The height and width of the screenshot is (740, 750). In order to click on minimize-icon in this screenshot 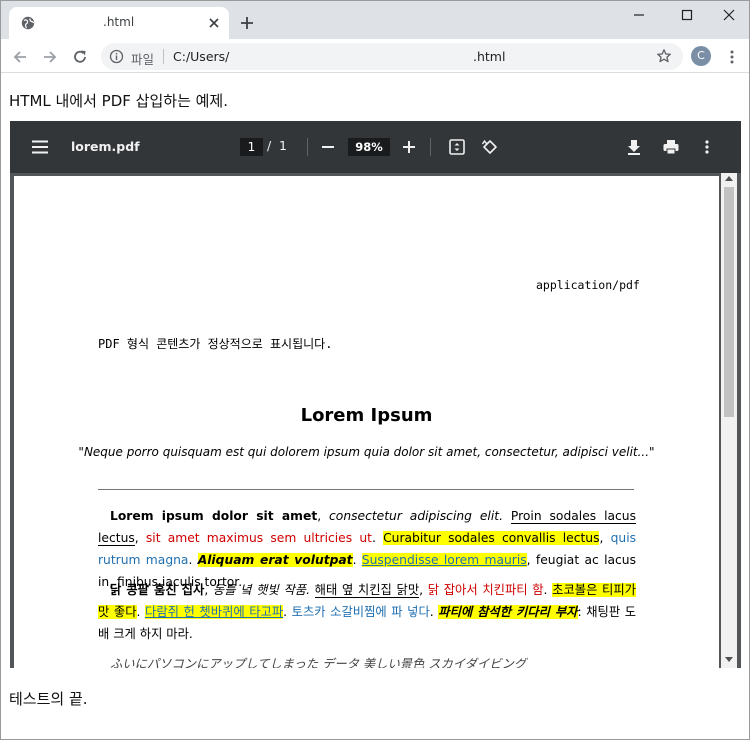, I will do `click(639, 15)`.